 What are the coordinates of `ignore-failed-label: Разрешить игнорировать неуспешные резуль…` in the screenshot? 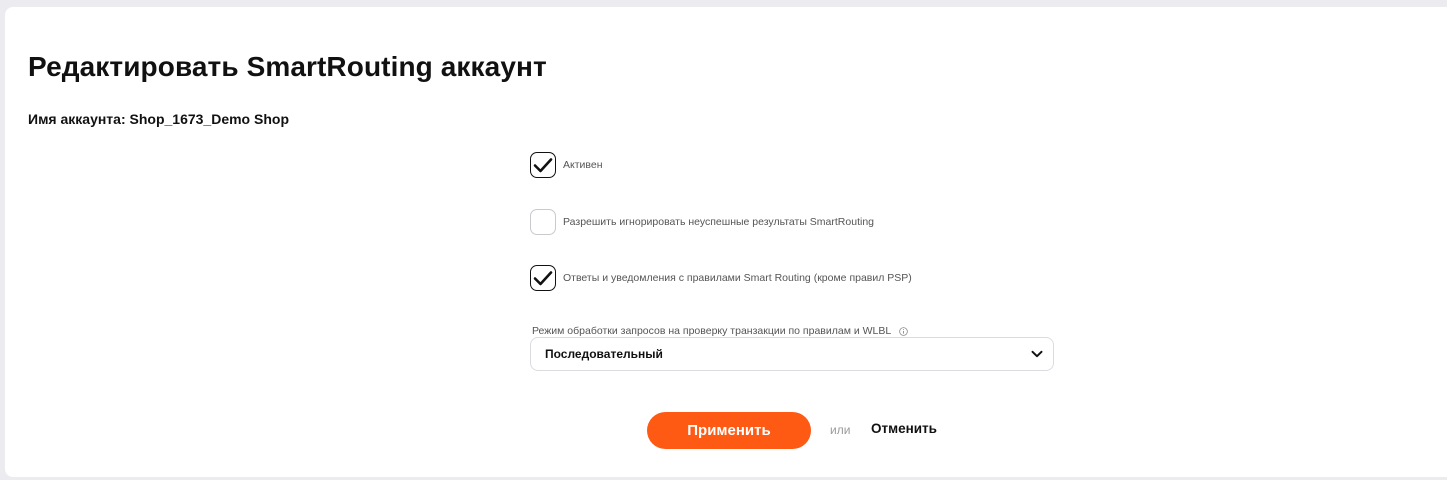 It's located at (718, 222).